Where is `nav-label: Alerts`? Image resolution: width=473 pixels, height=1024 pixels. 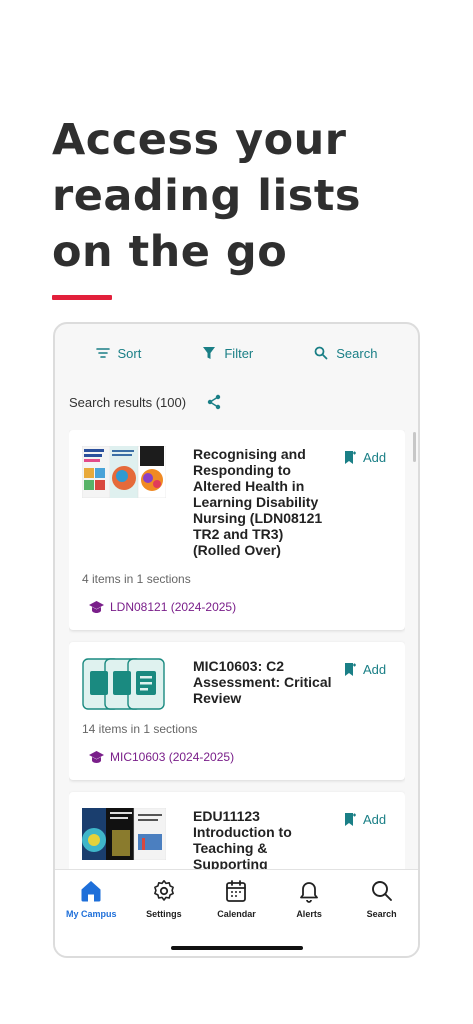 nav-label: Alerts is located at coordinates (309, 914).